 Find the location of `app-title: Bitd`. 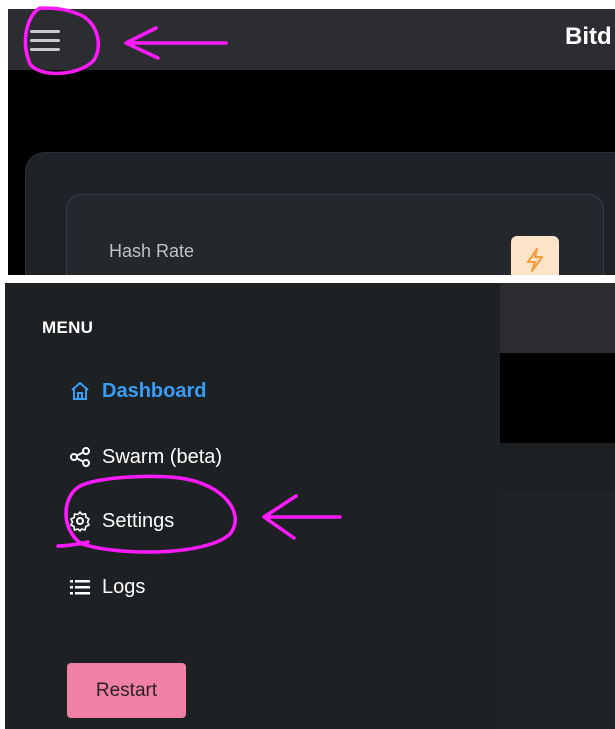

app-title: Bitd is located at coordinates (588, 36).